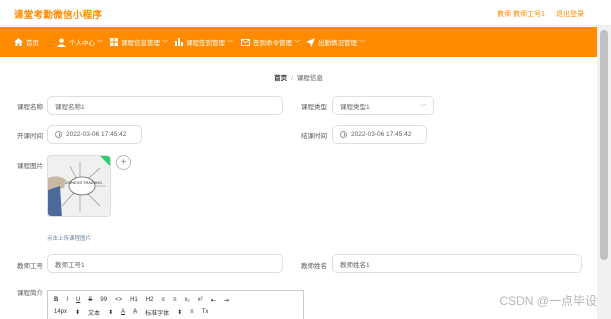  Describe the element at coordinates (67, 300) in the screenshot. I see `italic-button: I` at that location.